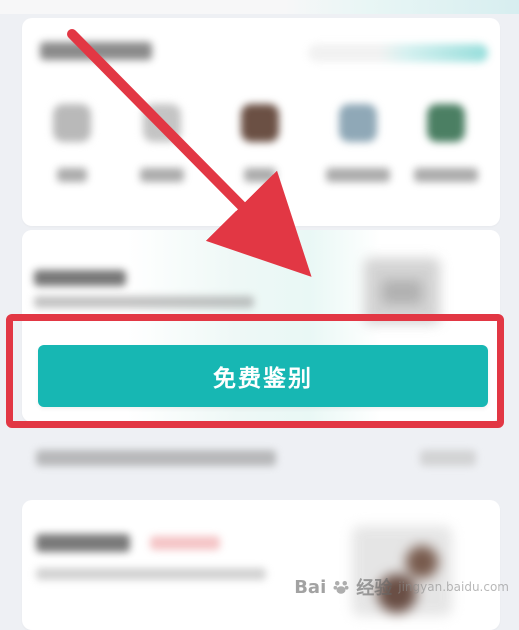 This screenshot has height=630, width=519. I want to click on top-strip, so click(259, 7).